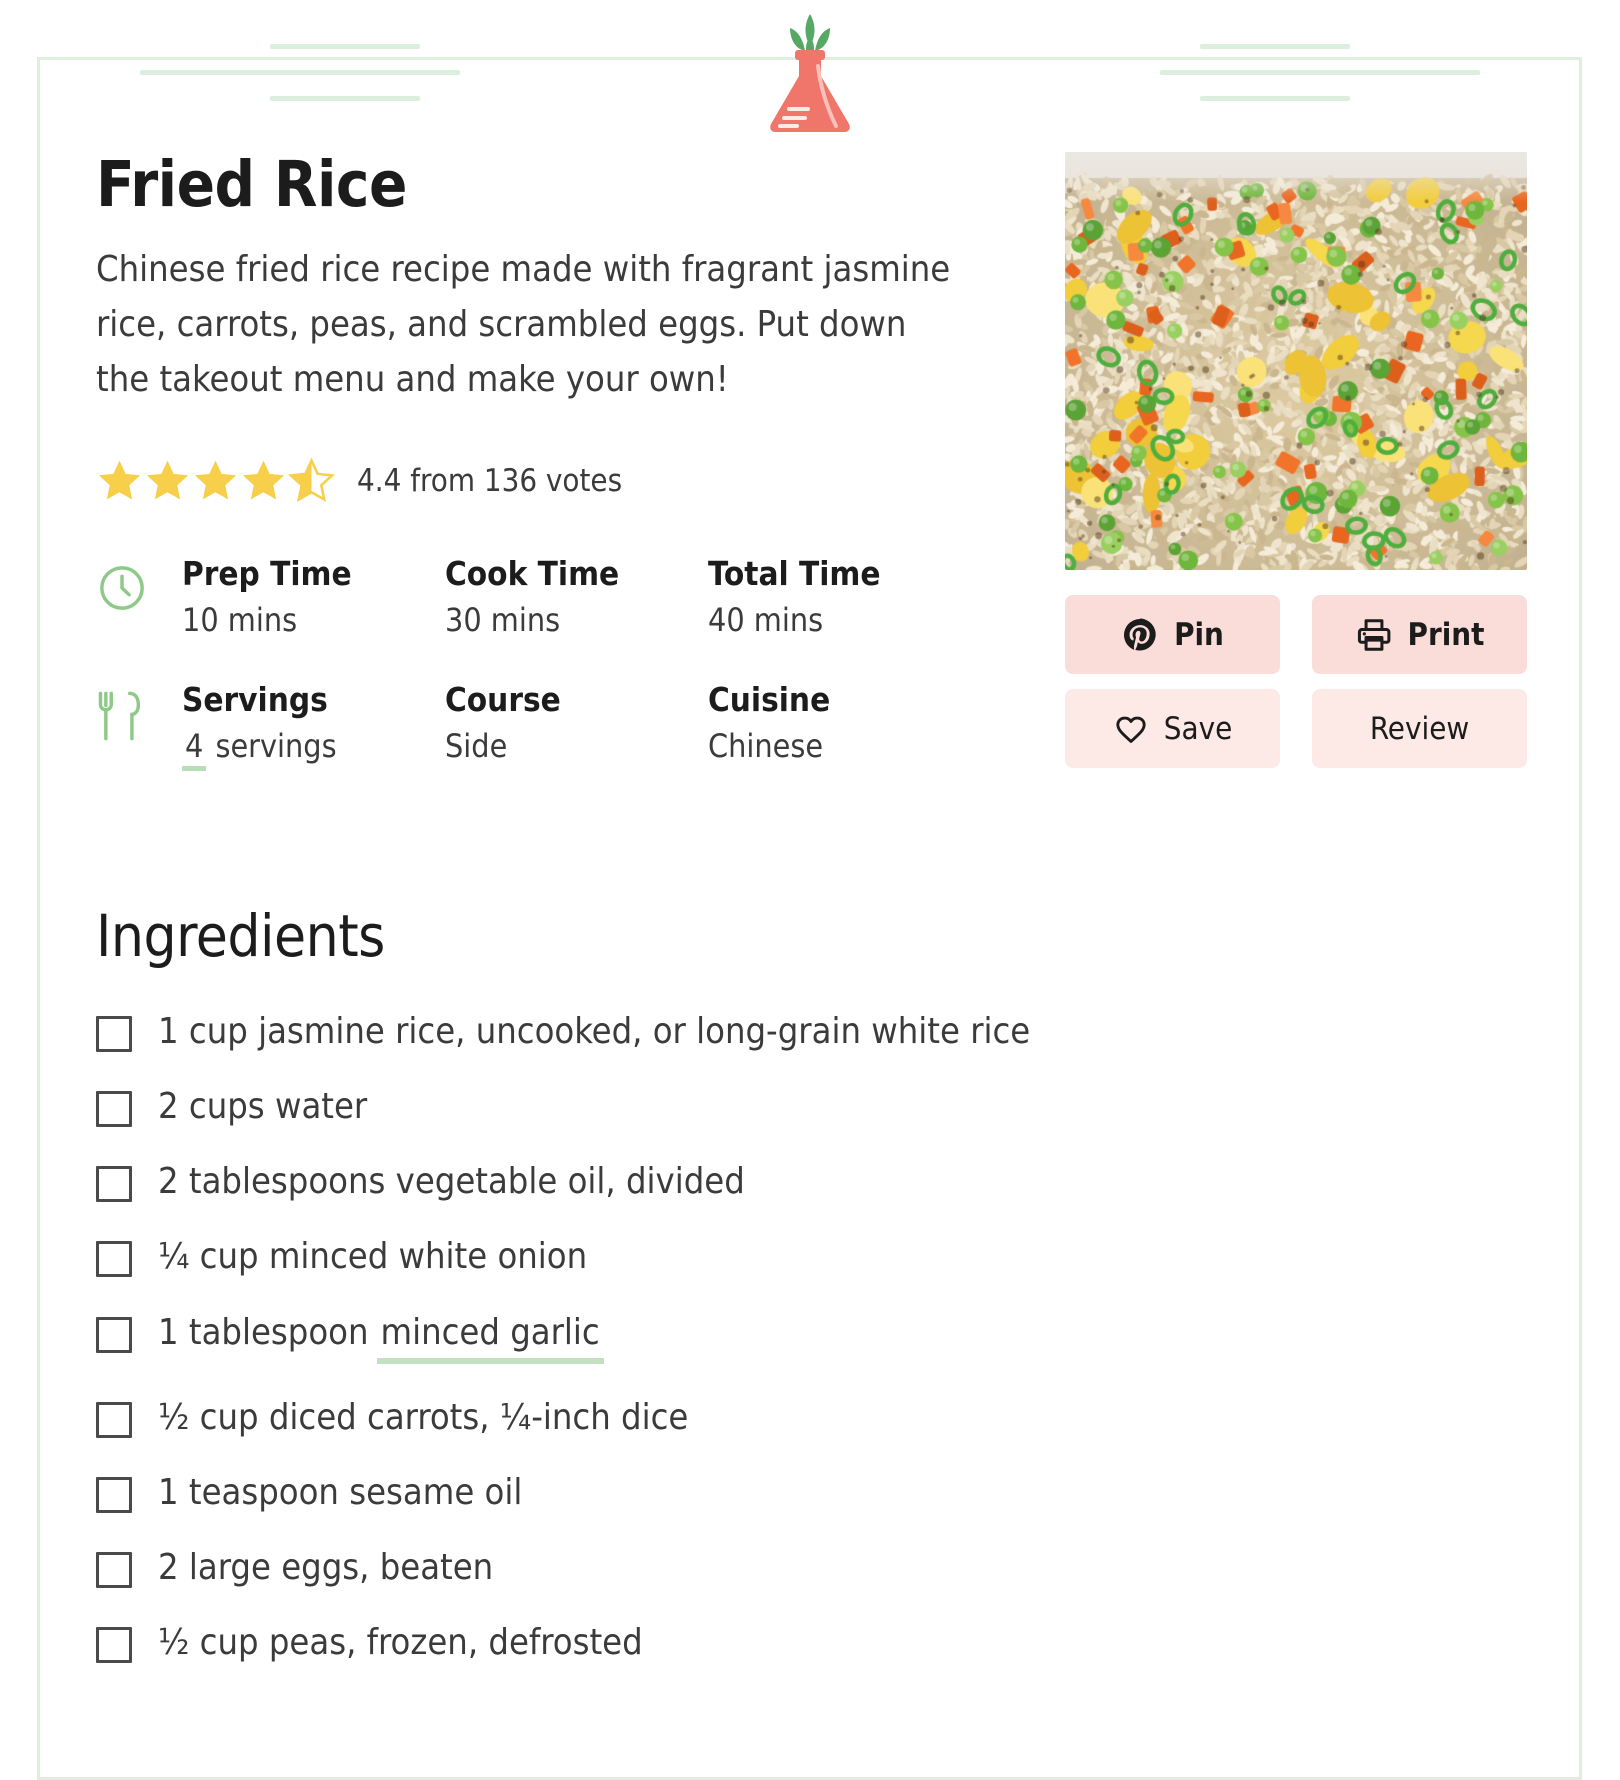  Describe the element at coordinates (490, 1337) in the screenshot. I see `ingredient-link: minced garlic` at that location.